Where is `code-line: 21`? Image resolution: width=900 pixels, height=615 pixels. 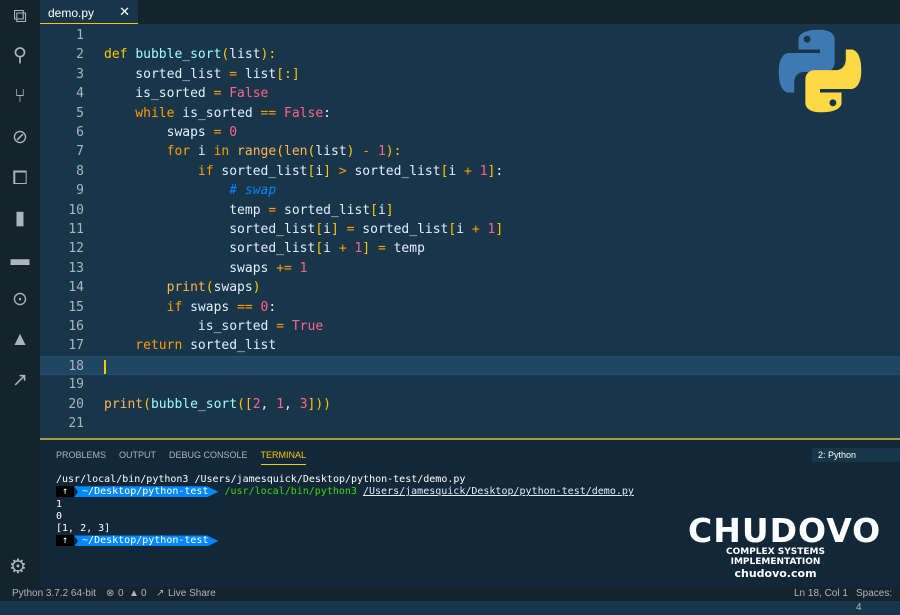
code-line: 21 is located at coordinates (470, 423).